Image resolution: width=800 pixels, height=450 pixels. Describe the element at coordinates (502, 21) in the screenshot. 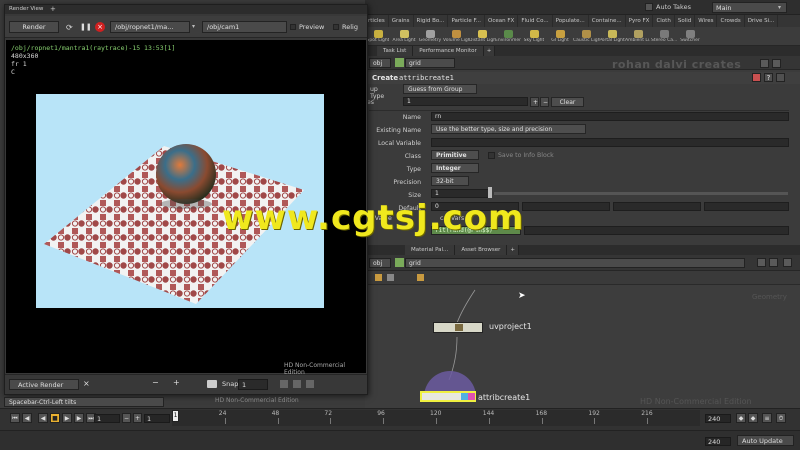

I see `shelf-tab: Ocean FX` at that location.